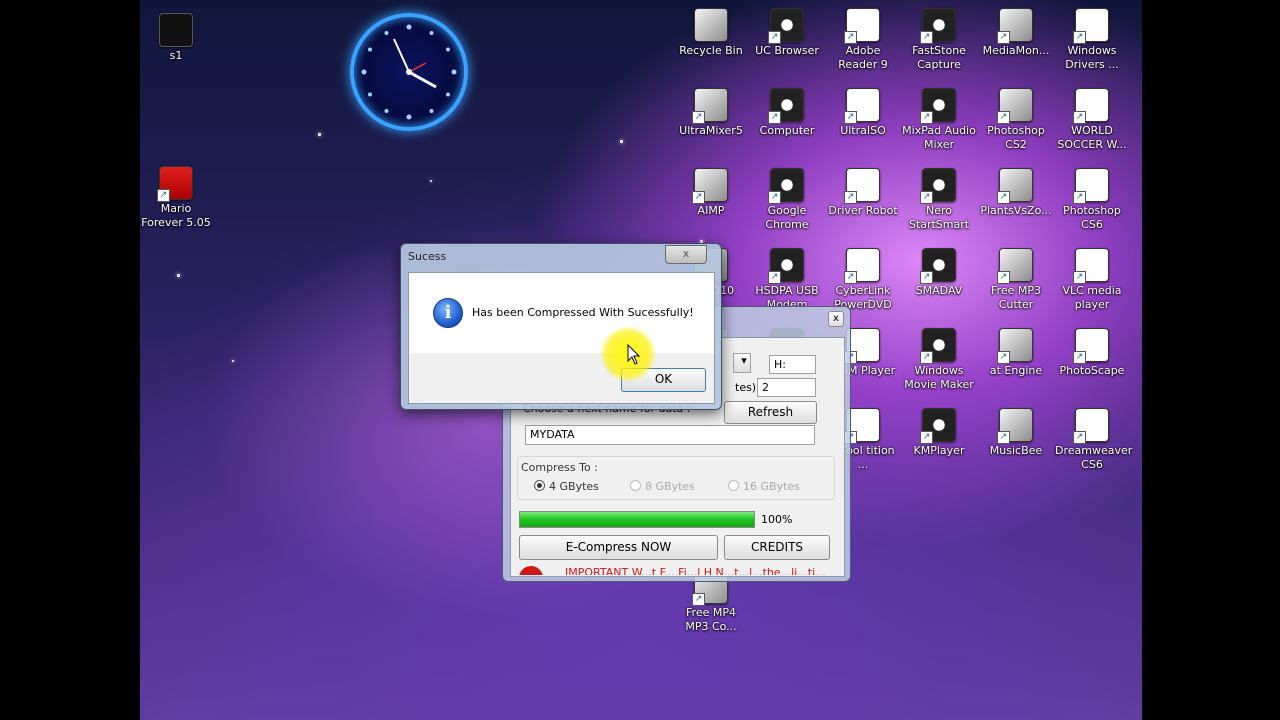 The height and width of the screenshot is (720, 1280). I want to click on aimp-icon: ↗, so click(710, 186).